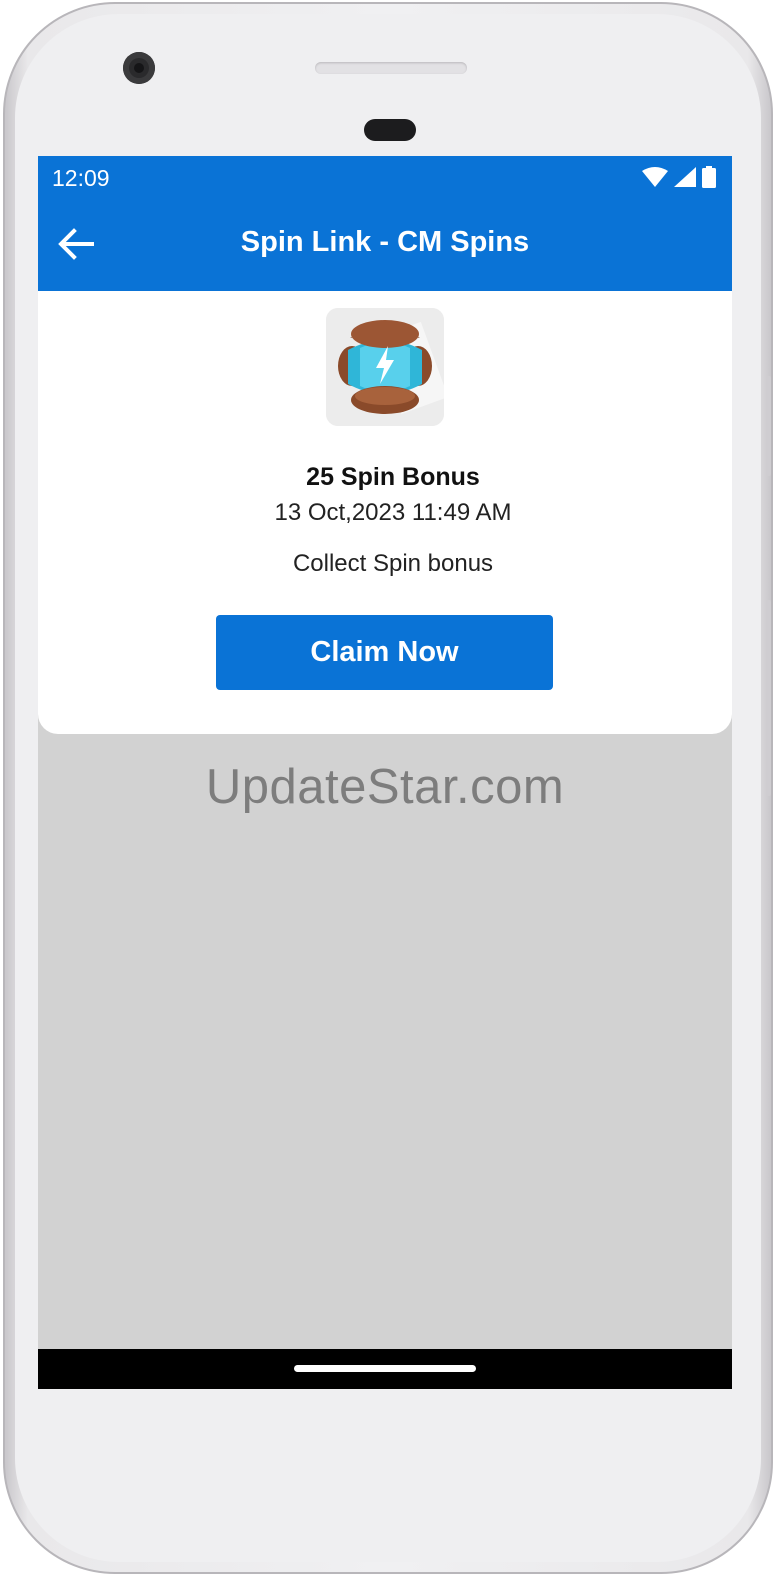 Image resolution: width=780 pixels, height=1578 pixels. What do you see at coordinates (139, 68) in the screenshot?
I see `front-camera` at bounding box center [139, 68].